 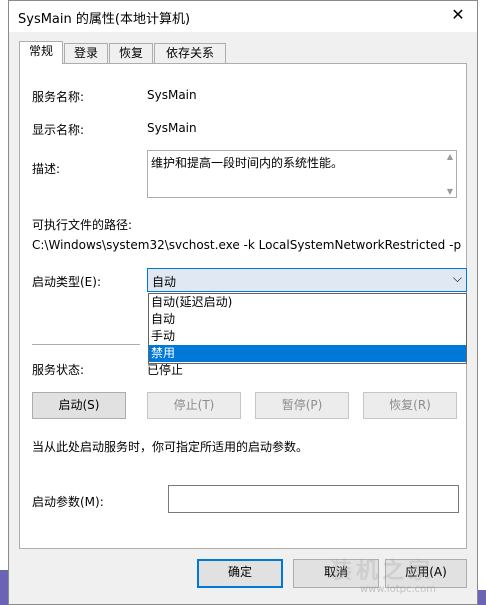 What do you see at coordinates (172, 95) in the screenshot?
I see `service-name-value: SysMain` at bounding box center [172, 95].